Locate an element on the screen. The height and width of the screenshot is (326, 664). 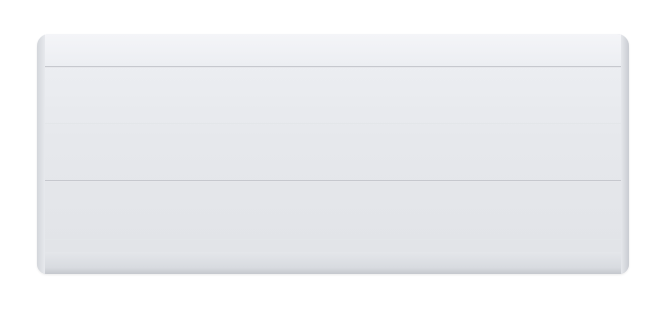
panel-seam-middle is located at coordinates (333, 181).